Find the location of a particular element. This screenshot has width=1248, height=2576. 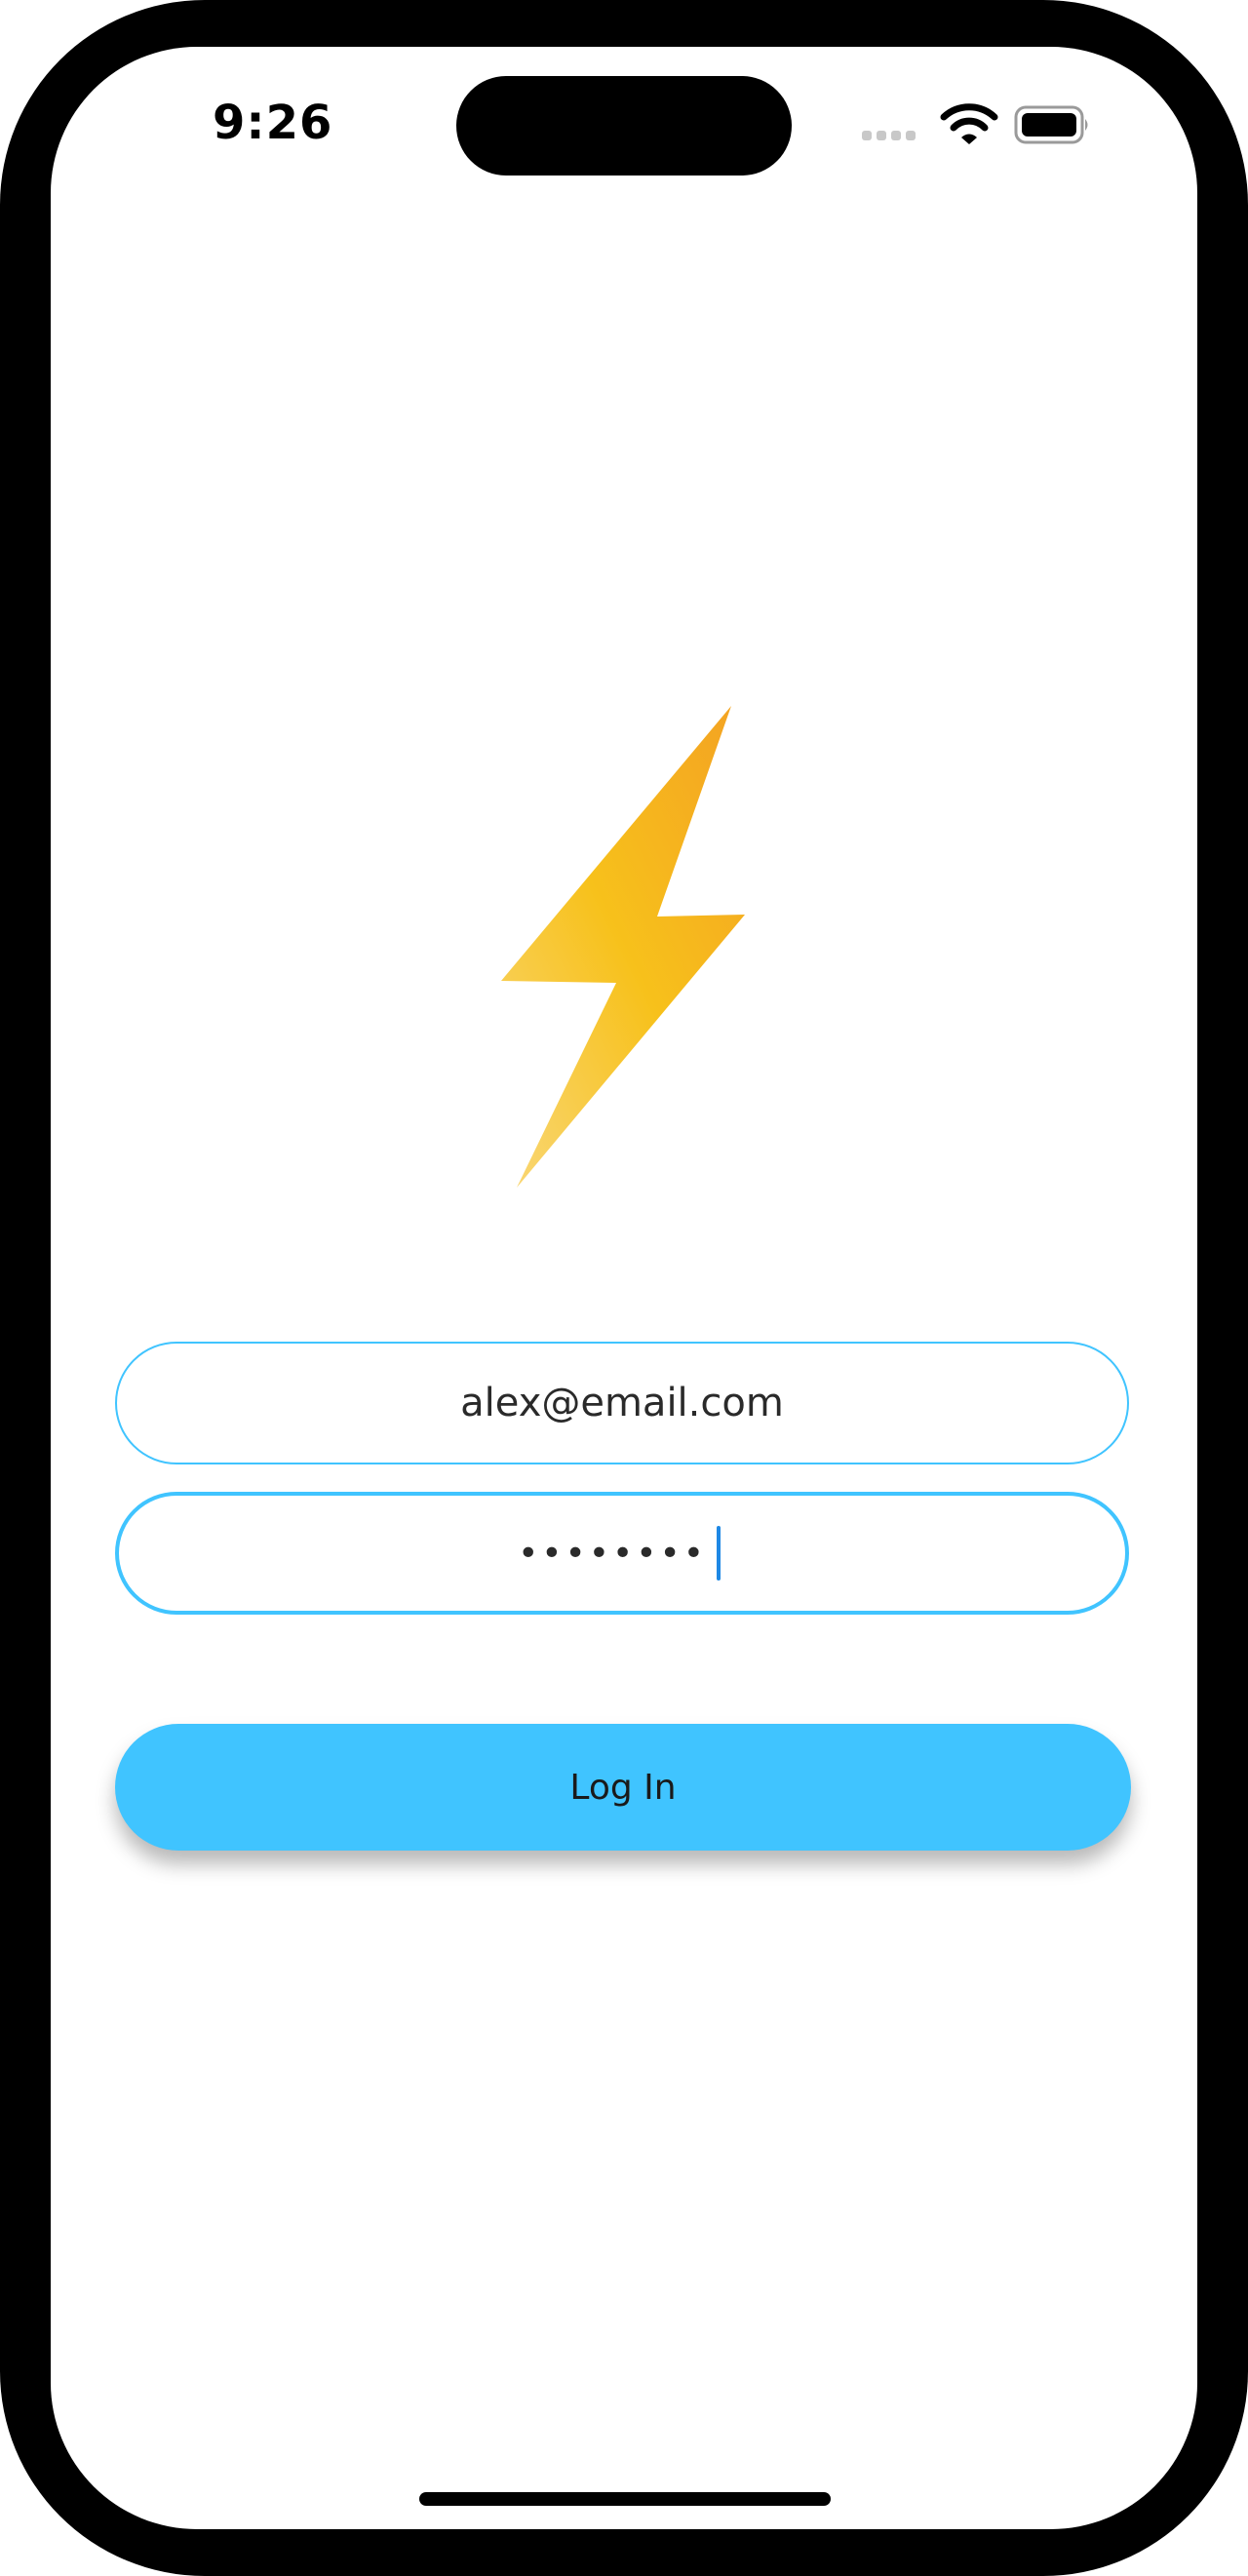

password-field: •••••••• is located at coordinates (622, 1553).